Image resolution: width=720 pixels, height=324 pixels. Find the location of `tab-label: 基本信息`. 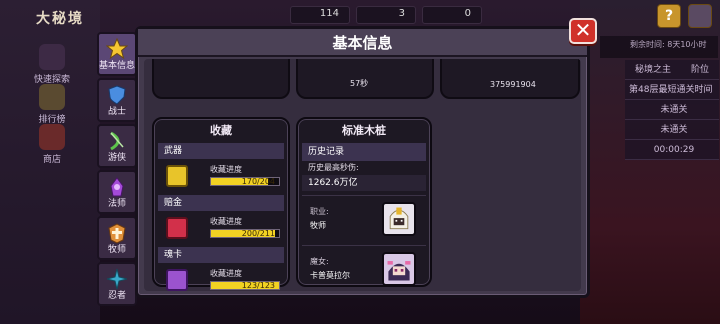

tab-label: 基本信息 is located at coordinates (117, 66).